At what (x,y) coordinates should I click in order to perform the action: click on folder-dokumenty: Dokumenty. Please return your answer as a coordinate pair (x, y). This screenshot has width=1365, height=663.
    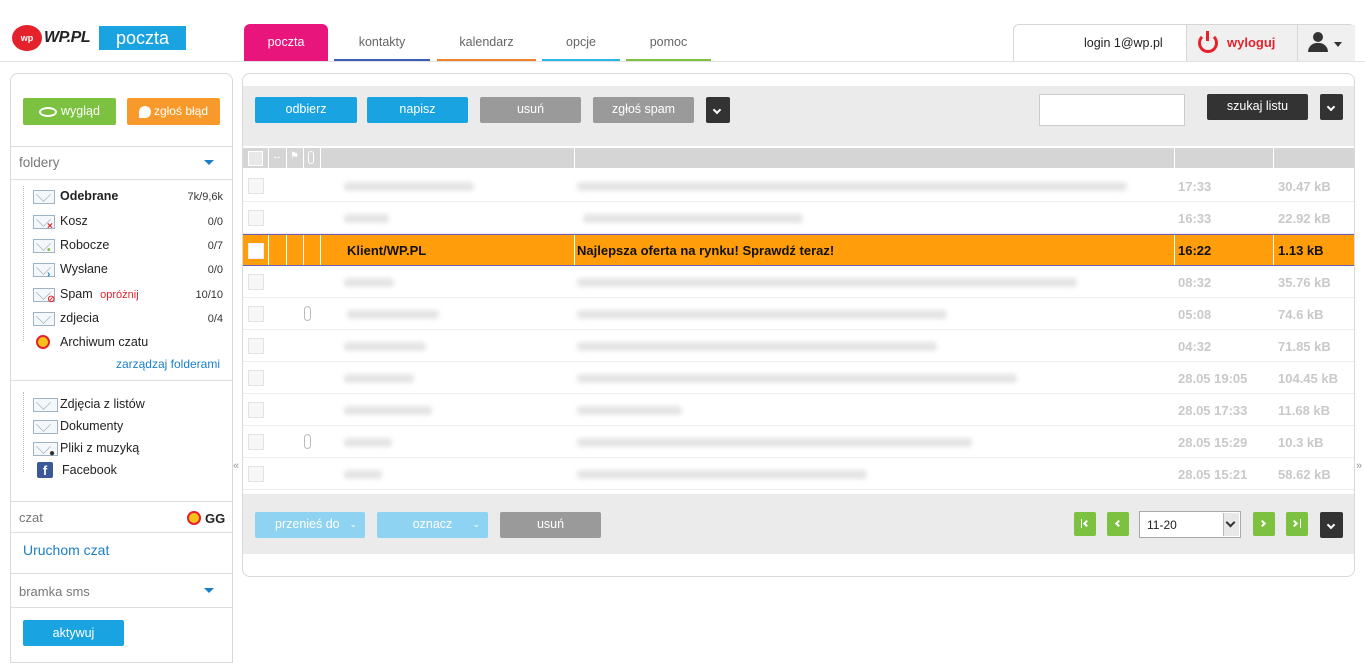
    Looking at the image, I should click on (128, 427).